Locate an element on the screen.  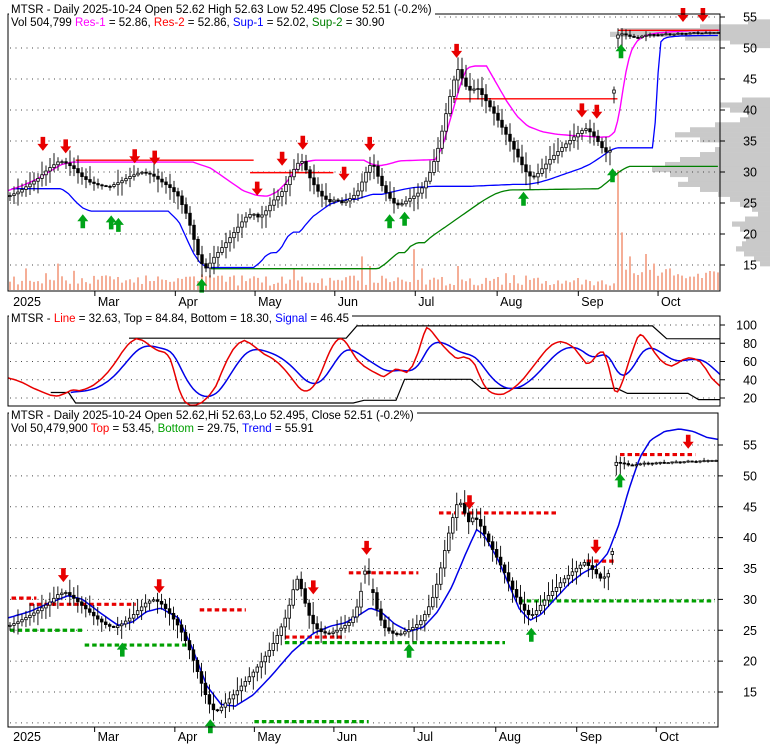
legend-item: Res-2 is located at coordinates (169, 23).